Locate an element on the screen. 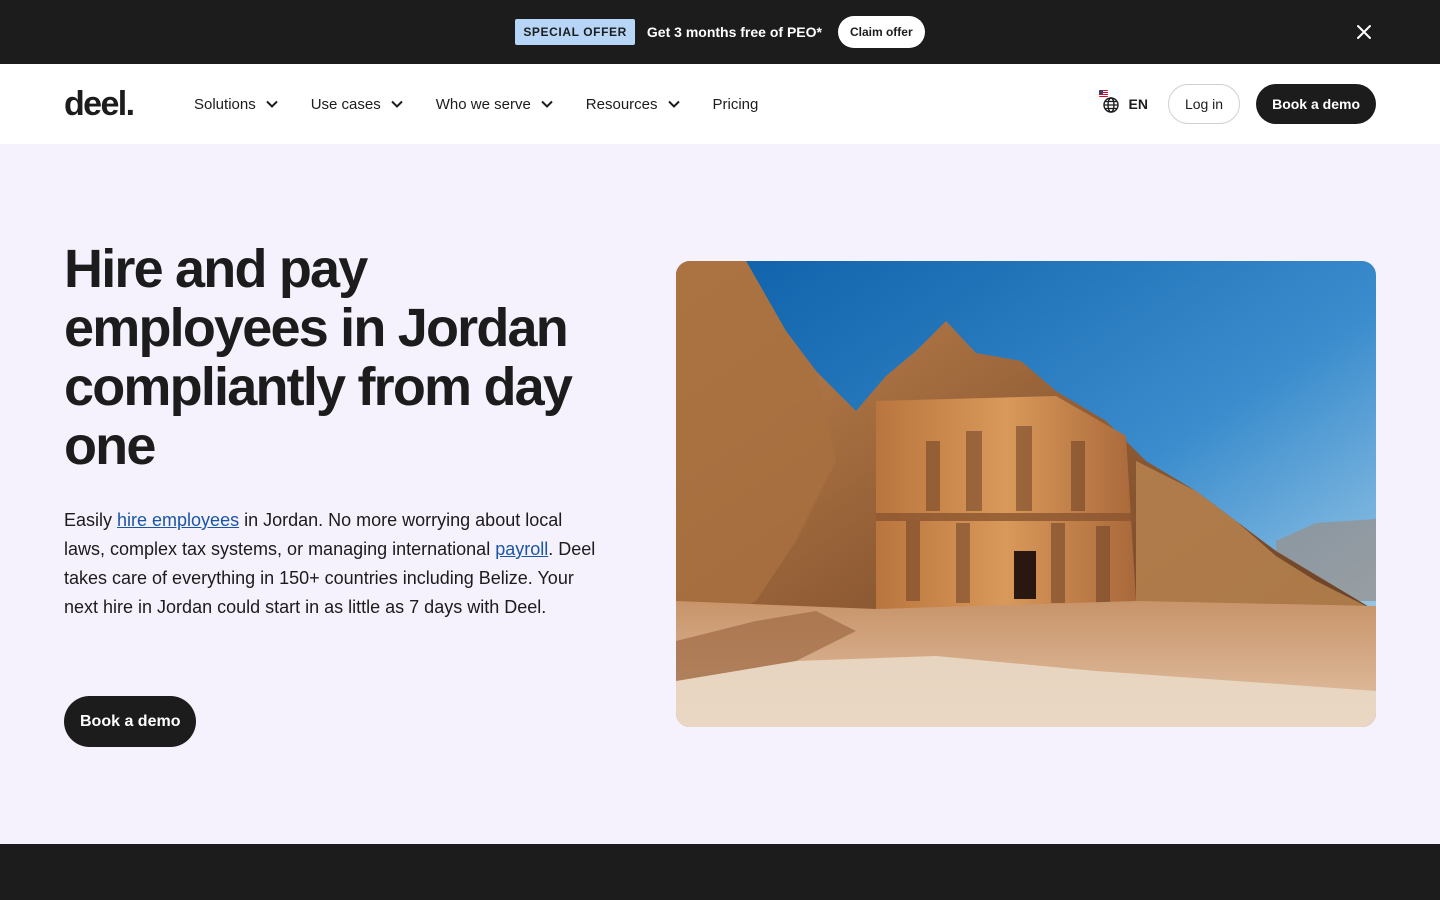 This screenshot has width=1440, height=900. nav-item-label: Solutions is located at coordinates (225, 104).